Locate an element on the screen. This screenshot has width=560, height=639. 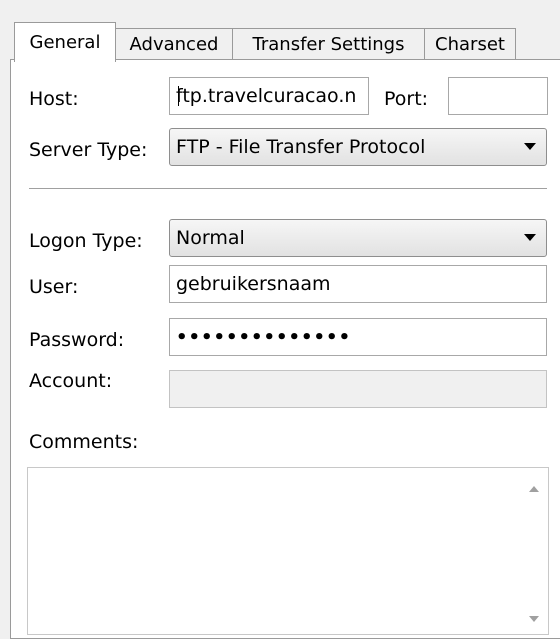
tab-transfer-settings-label: Transfer Settings is located at coordinates (328, 44).